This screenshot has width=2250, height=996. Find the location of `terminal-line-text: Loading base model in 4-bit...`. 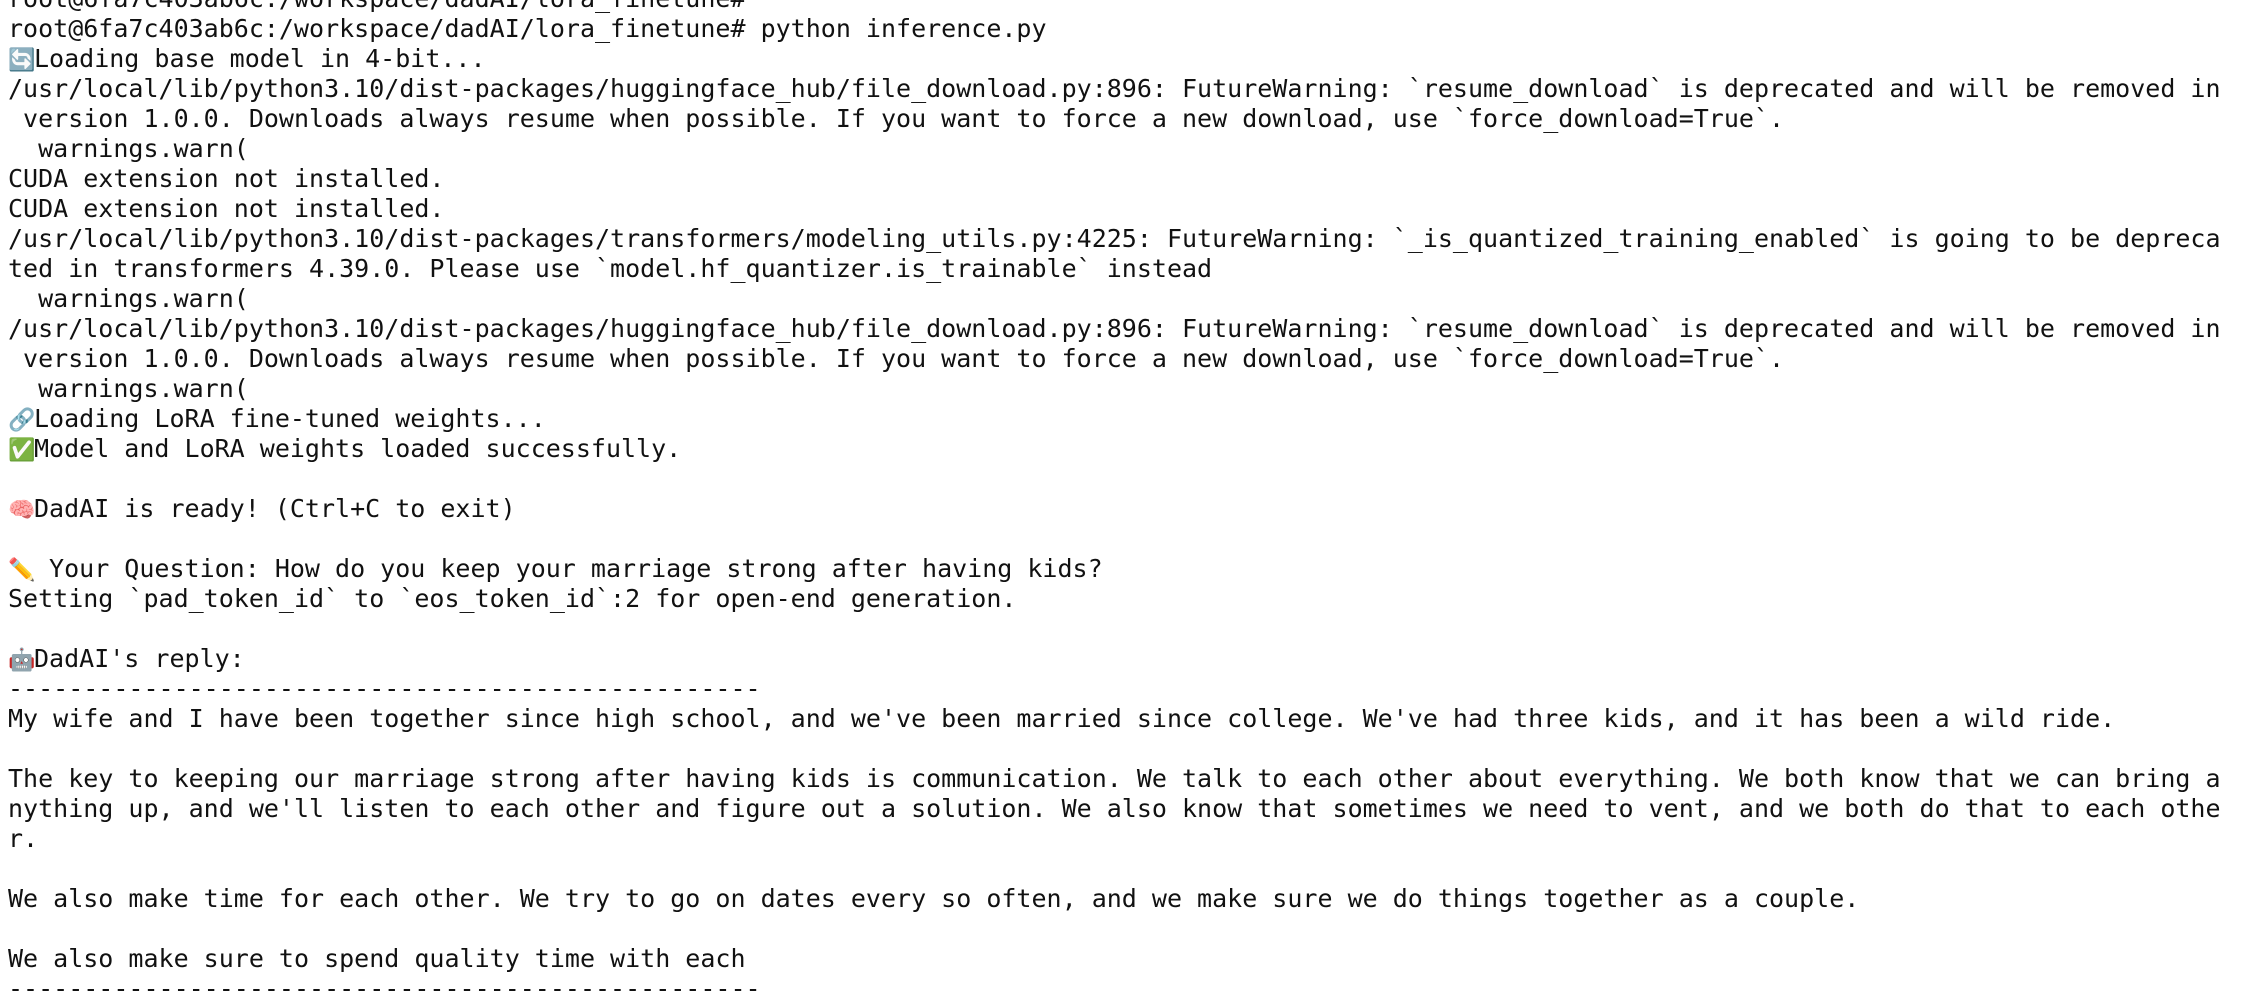

terminal-line-text: Loading base model in 4-bit... is located at coordinates (260, 58).